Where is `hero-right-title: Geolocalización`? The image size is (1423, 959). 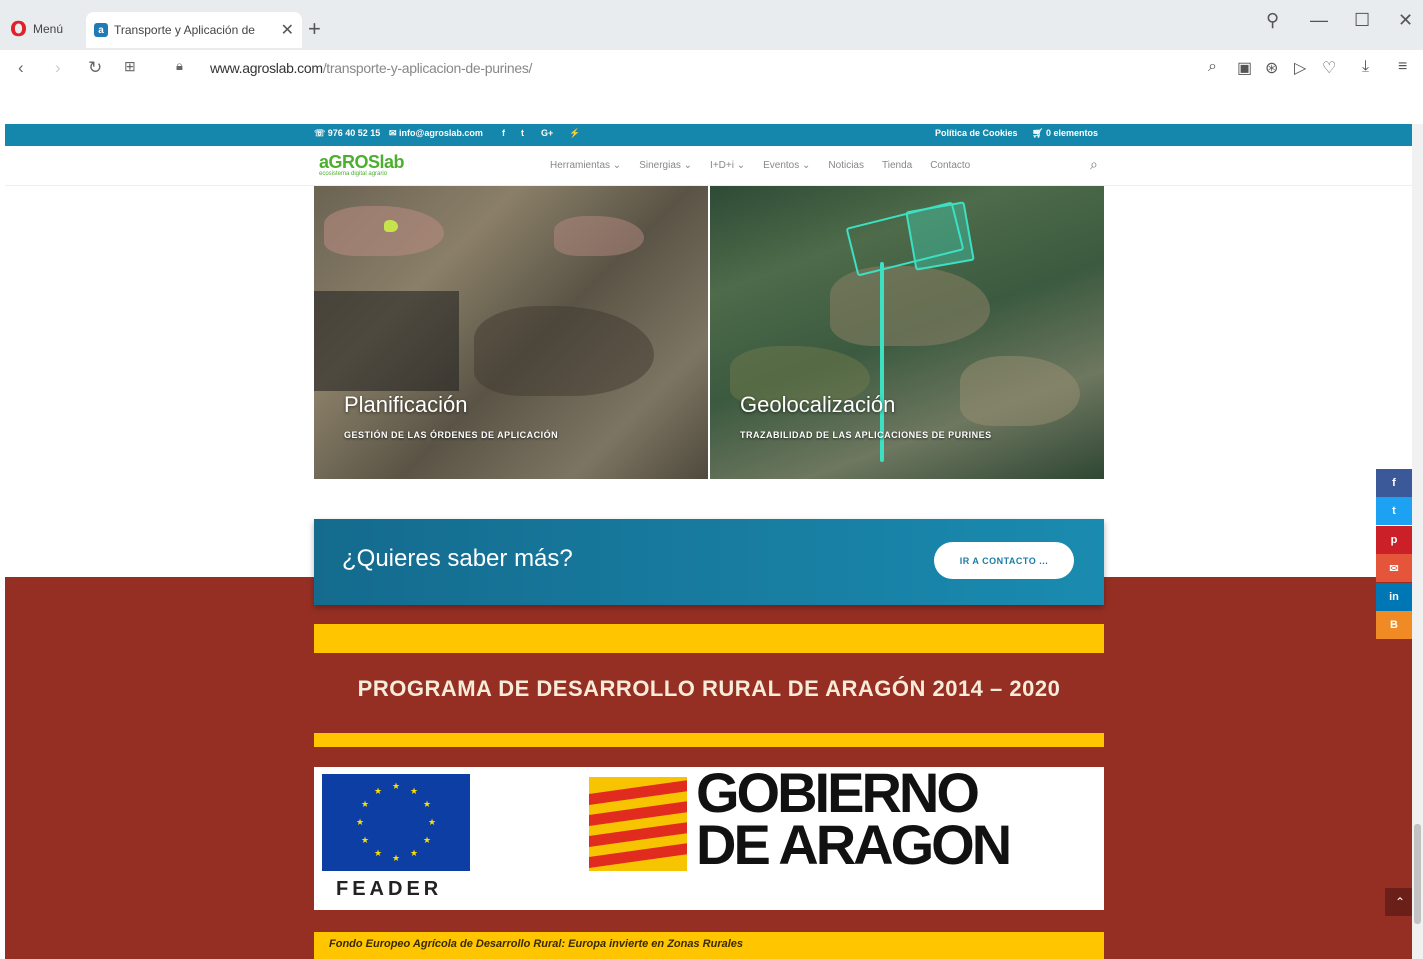 hero-right-title: Geolocalización is located at coordinates (818, 404).